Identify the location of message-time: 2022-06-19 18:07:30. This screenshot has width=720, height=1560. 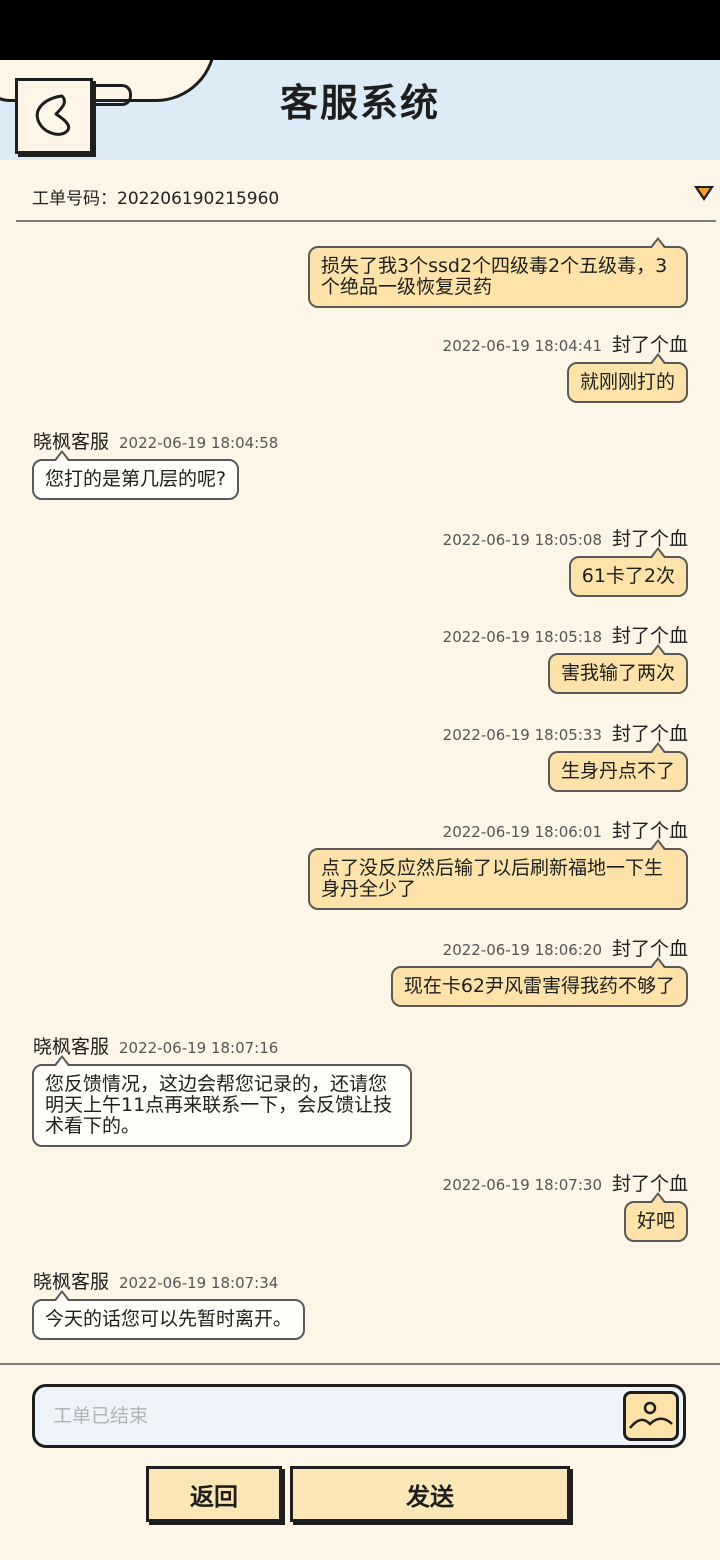
(522, 1185).